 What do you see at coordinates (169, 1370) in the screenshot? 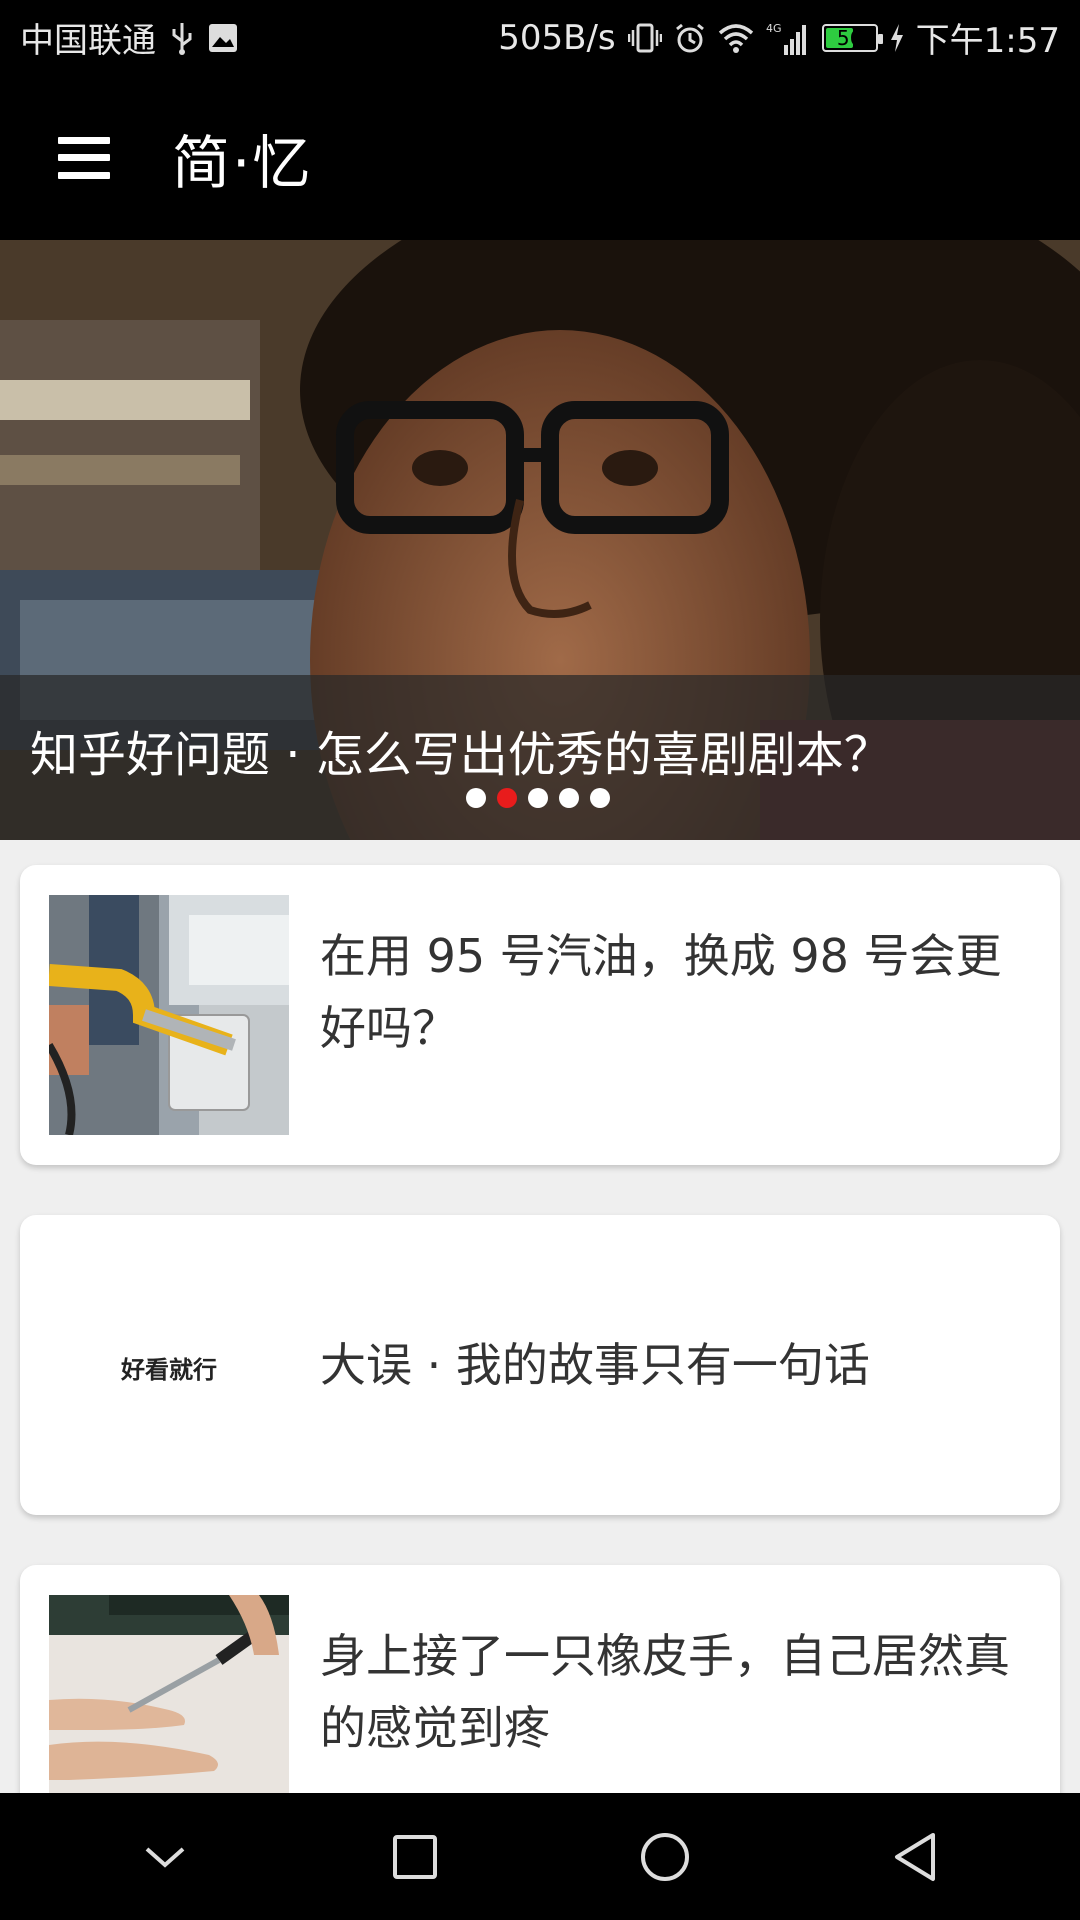
I see `column-logo-text: 好看就行` at bounding box center [169, 1370].